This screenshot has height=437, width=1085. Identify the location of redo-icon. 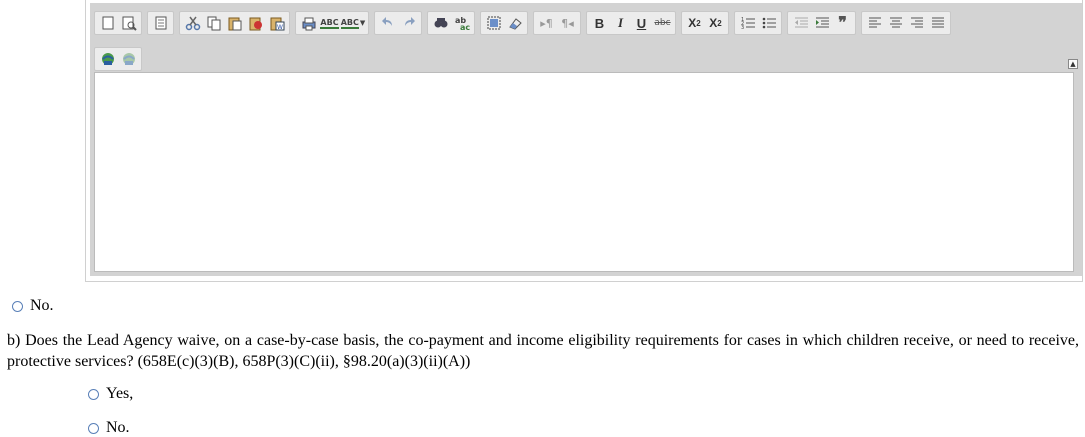
(408, 23).